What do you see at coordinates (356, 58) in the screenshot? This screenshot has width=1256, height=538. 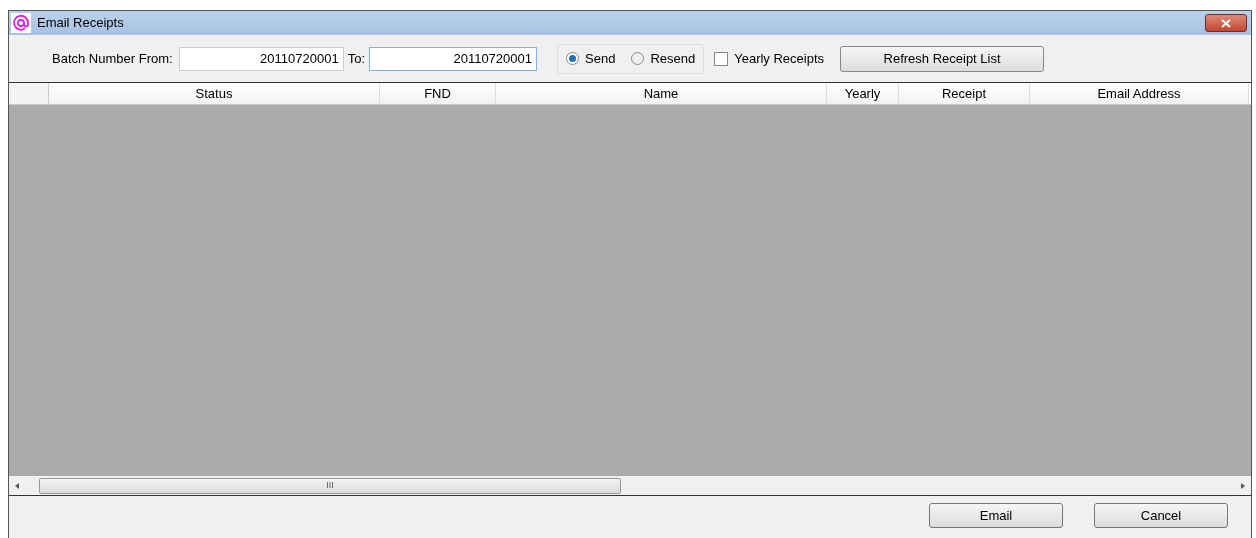 I see `batch-to-label: To:` at bounding box center [356, 58].